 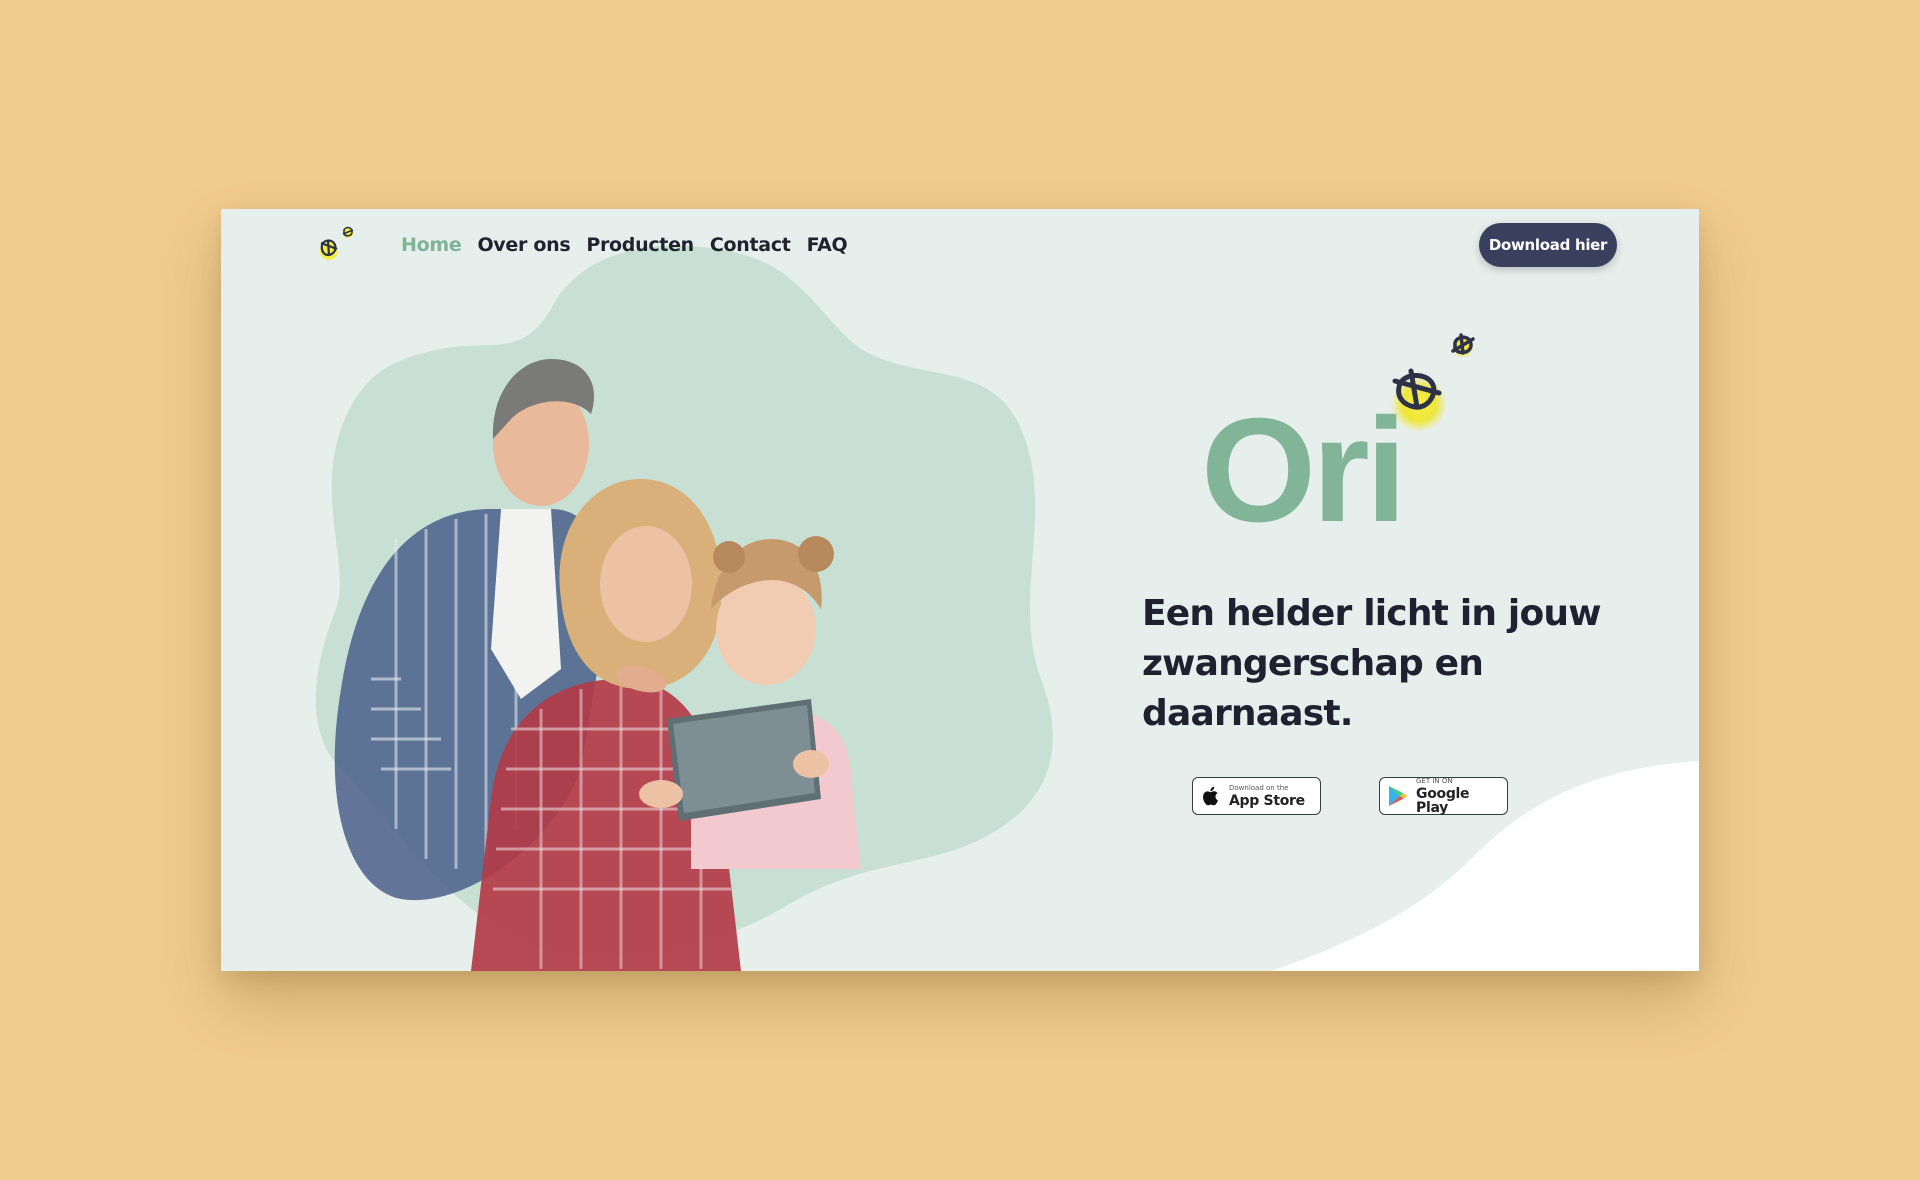 What do you see at coordinates (1398, 796) in the screenshot?
I see `google-play-icon` at bounding box center [1398, 796].